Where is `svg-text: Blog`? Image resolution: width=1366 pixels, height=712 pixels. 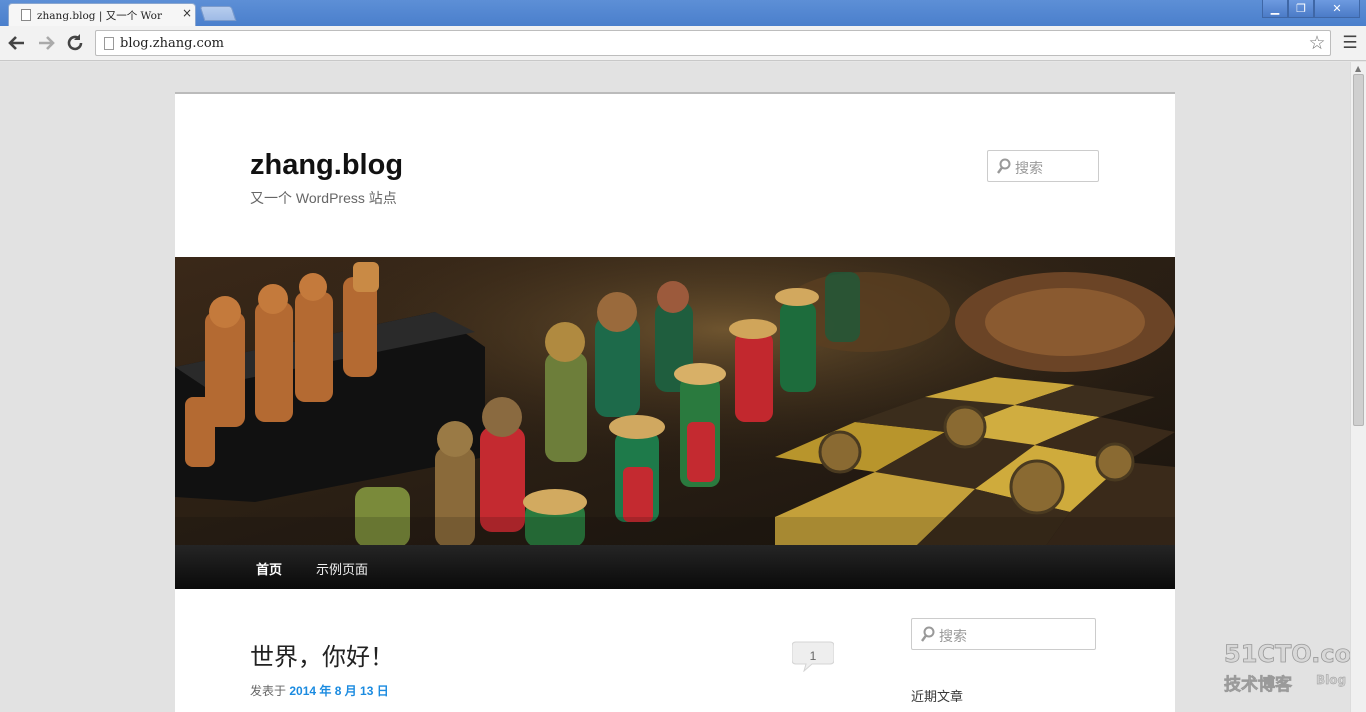
svg-text: Blog is located at coordinates (1331, 680).